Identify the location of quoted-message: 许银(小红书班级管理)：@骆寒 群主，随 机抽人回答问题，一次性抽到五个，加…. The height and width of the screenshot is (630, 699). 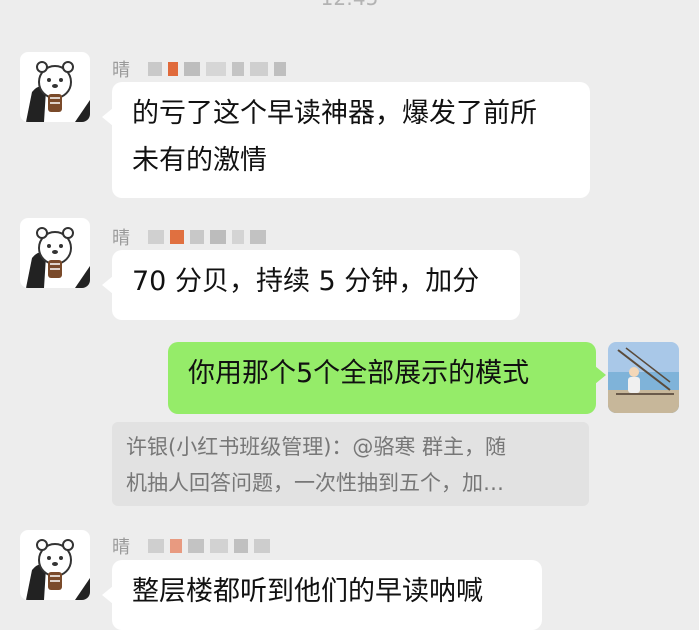
(350, 464).